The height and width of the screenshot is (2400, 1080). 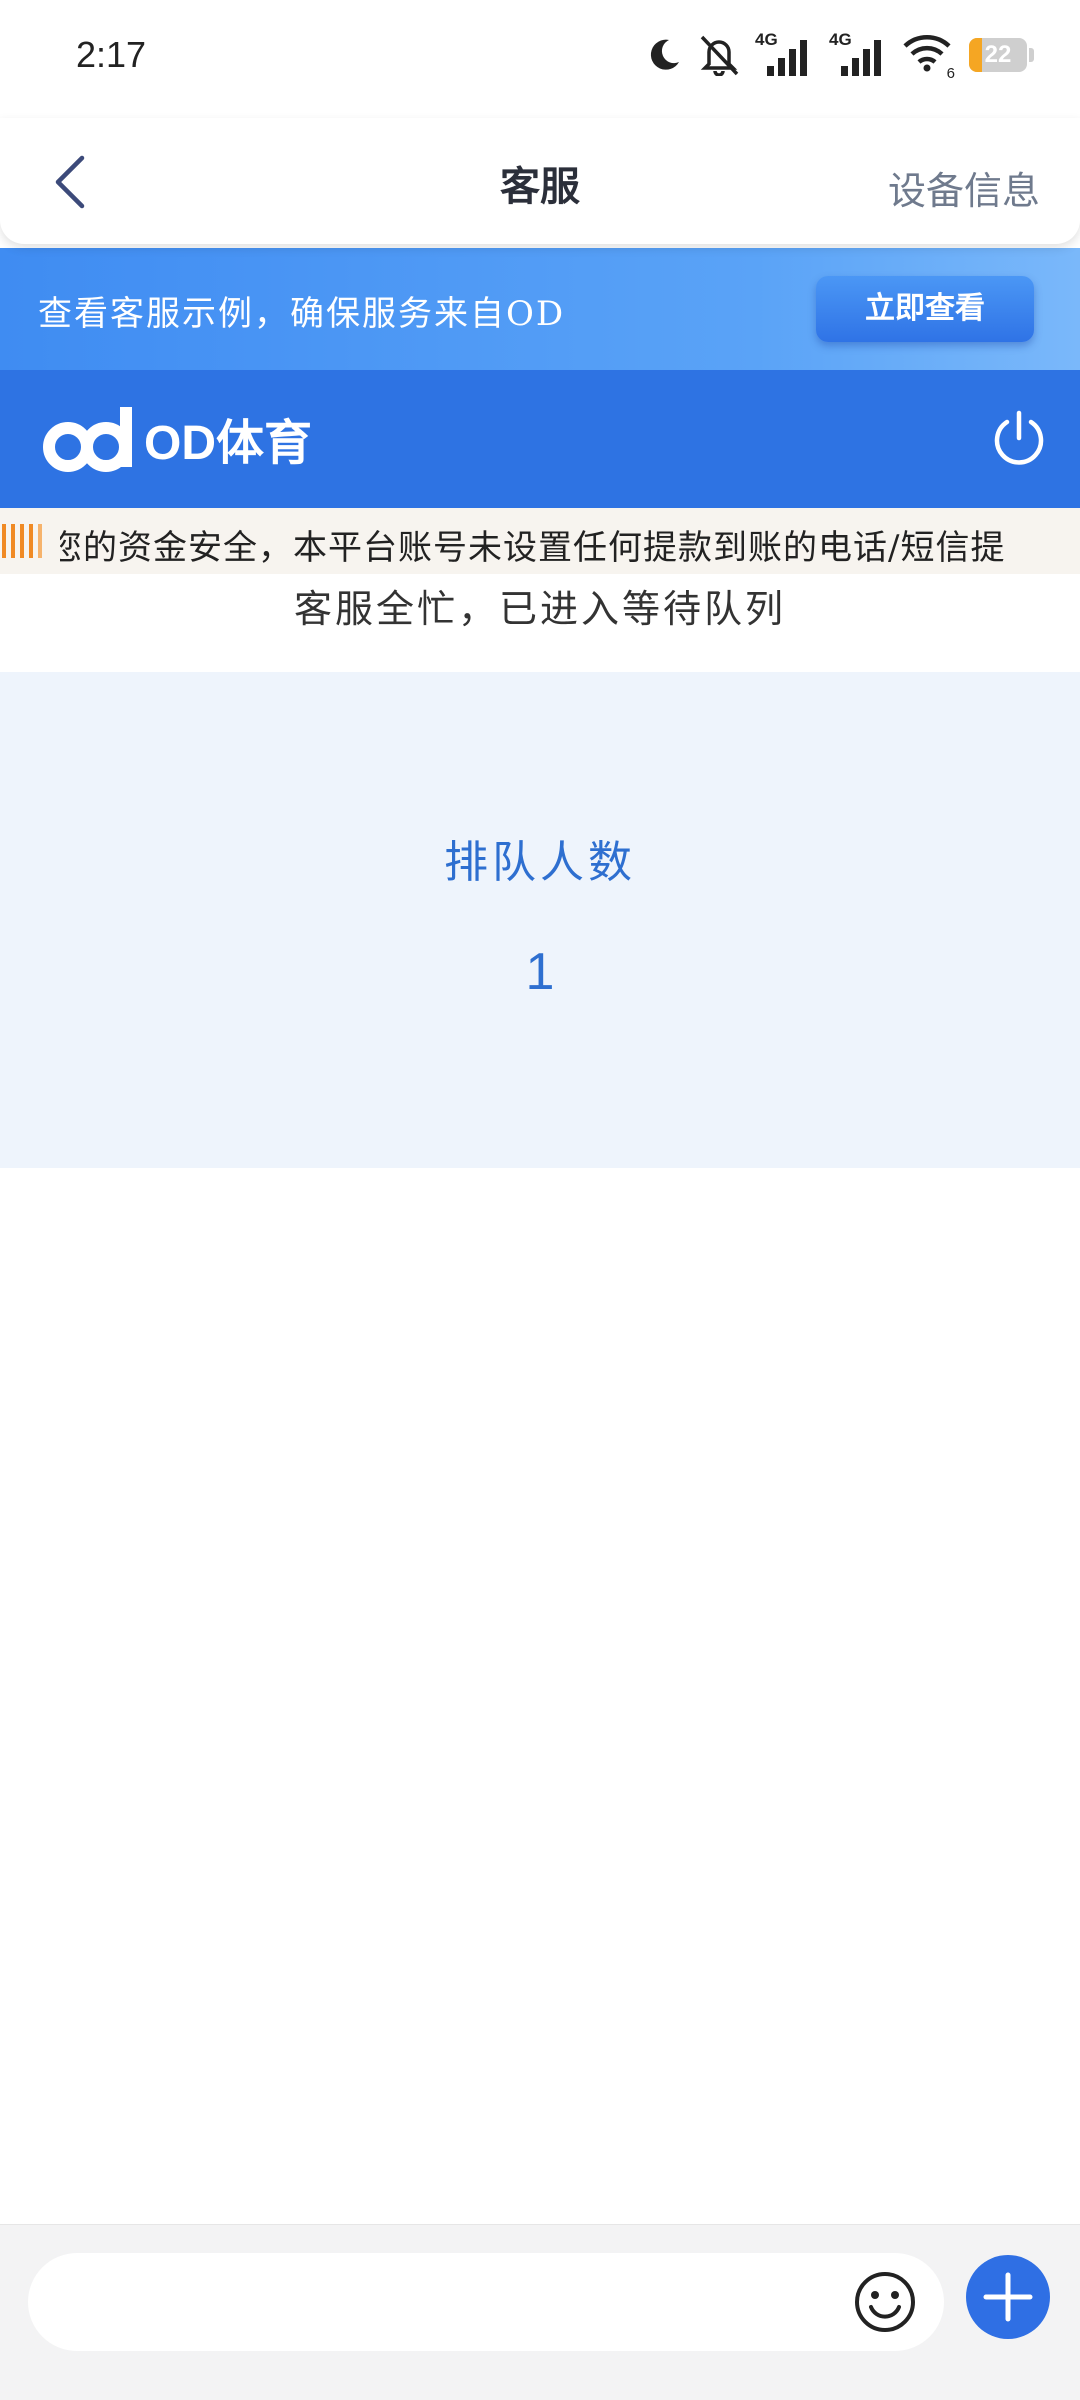 What do you see at coordinates (540, 862) in the screenshot?
I see `queue-count-label: 排队人数` at bounding box center [540, 862].